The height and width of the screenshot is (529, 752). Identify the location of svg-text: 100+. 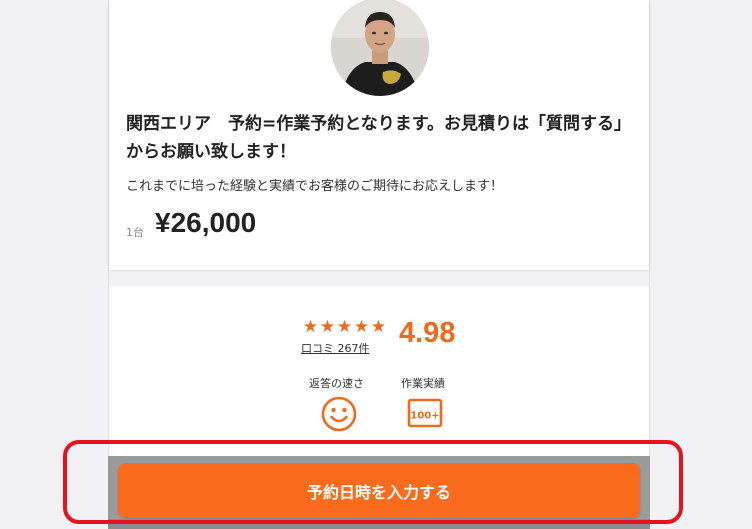
(424, 416).